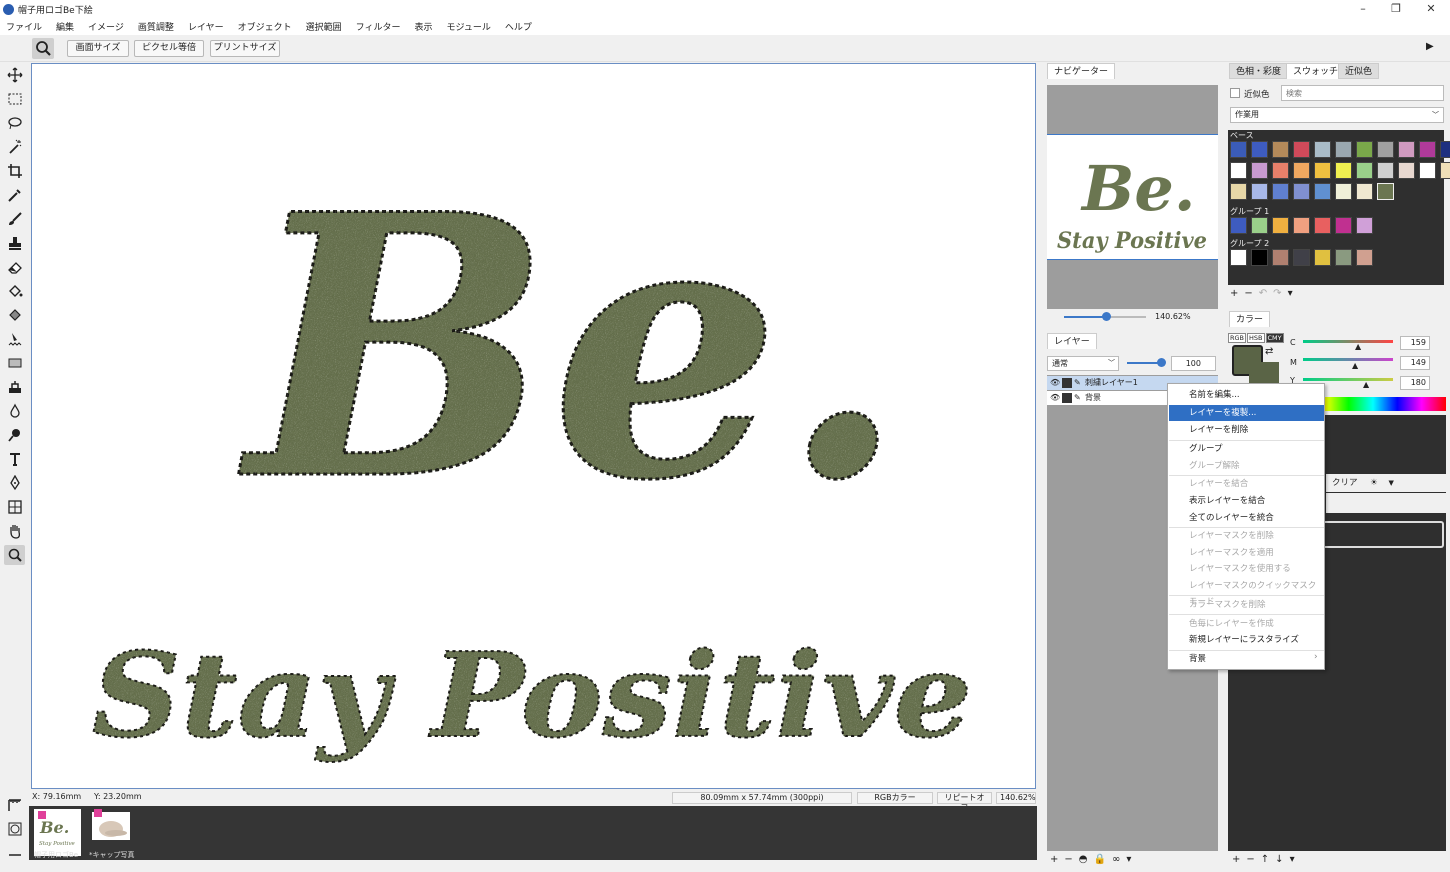 The height and width of the screenshot is (872, 1450). Describe the element at coordinates (14, 855) in the screenshot. I see `collapse-panel-icon` at that location.